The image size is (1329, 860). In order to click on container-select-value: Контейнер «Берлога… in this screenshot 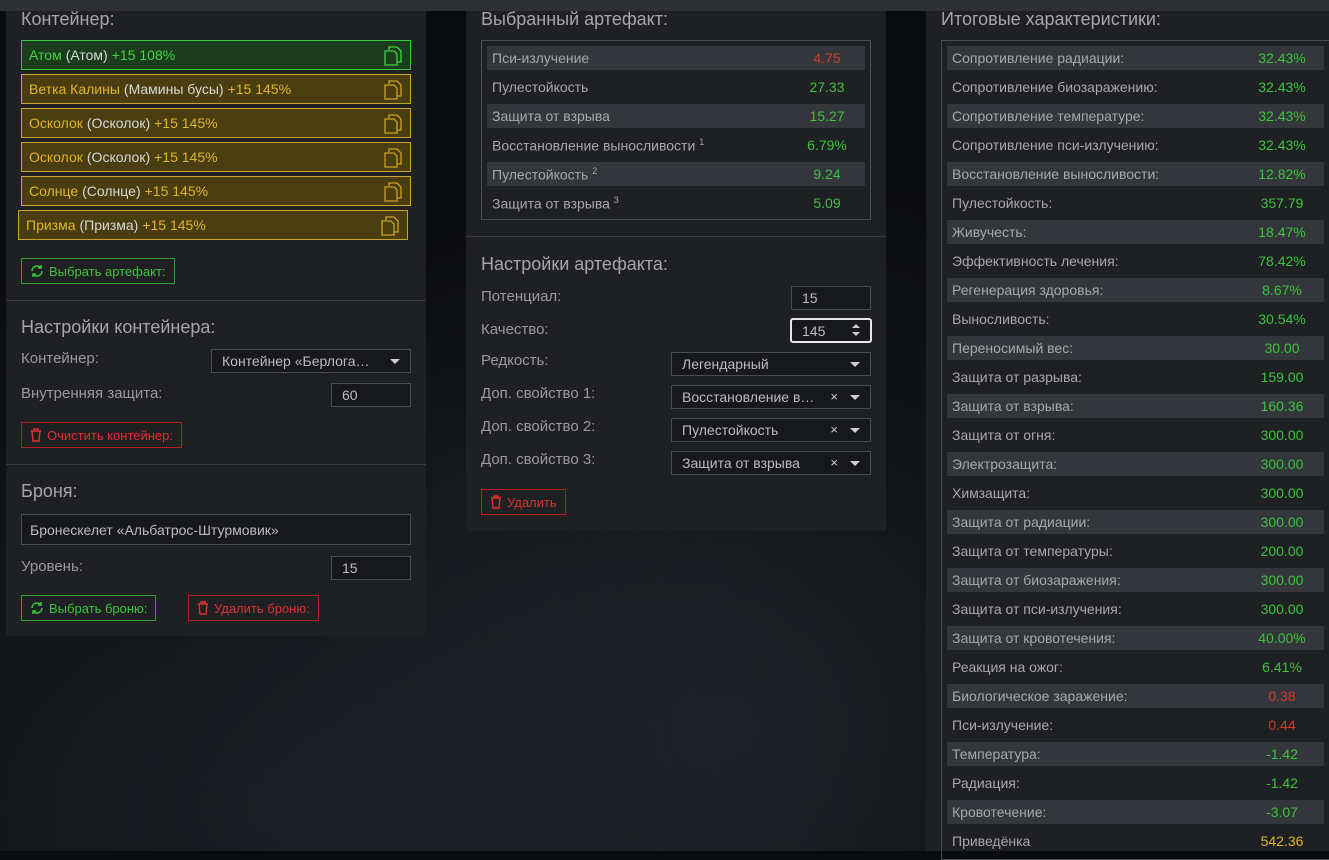, I will do `click(296, 361)`.